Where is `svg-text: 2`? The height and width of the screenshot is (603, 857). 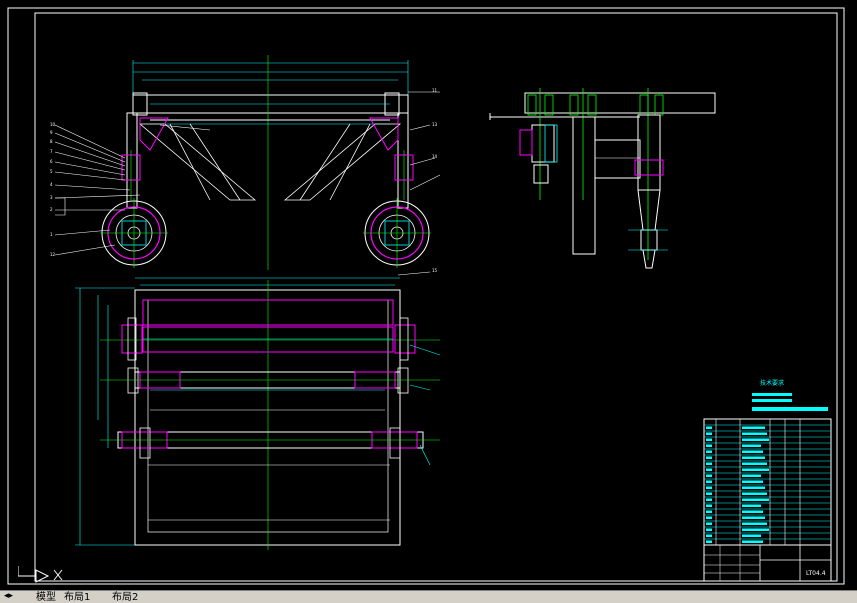 svg-text: 2 is located at coordinates (51, 209).